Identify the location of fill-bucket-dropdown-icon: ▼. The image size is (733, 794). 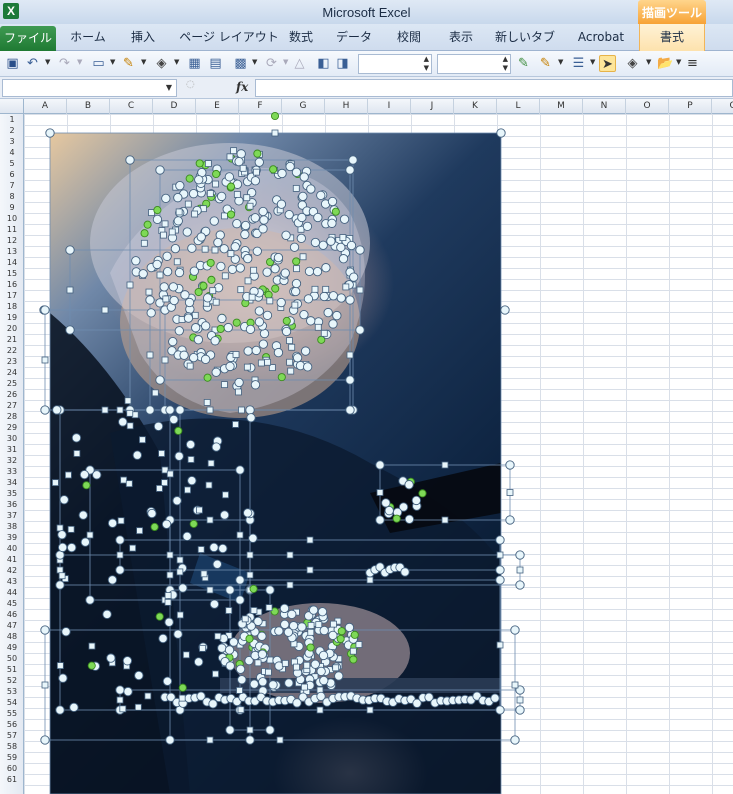
(649, 62).